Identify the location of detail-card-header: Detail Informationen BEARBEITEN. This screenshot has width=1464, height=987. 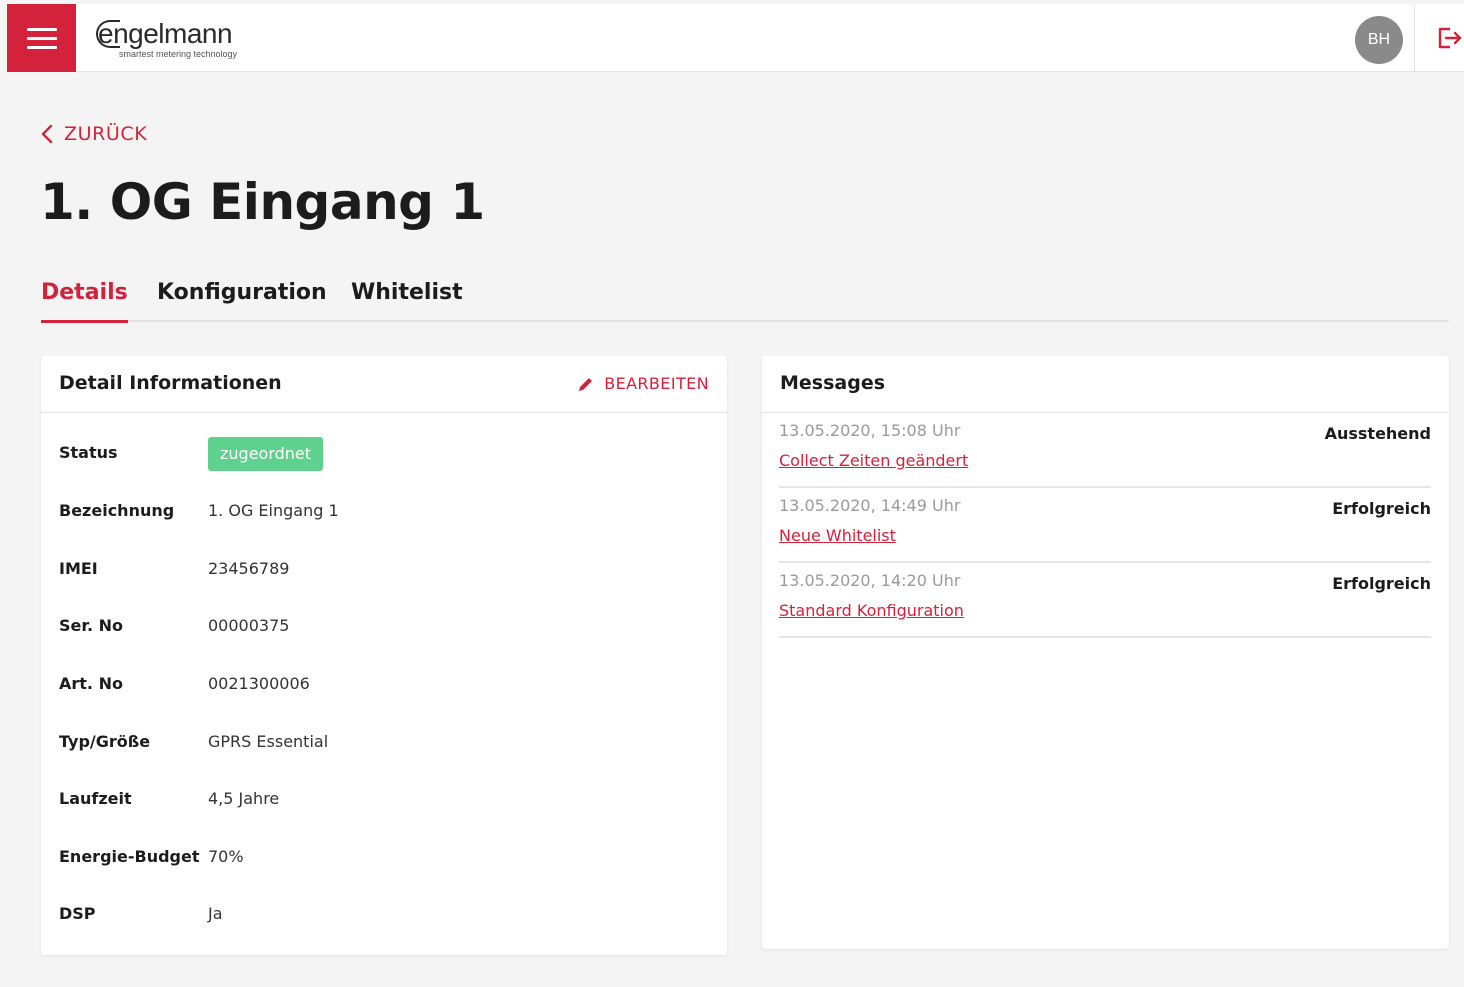
(384, 384).